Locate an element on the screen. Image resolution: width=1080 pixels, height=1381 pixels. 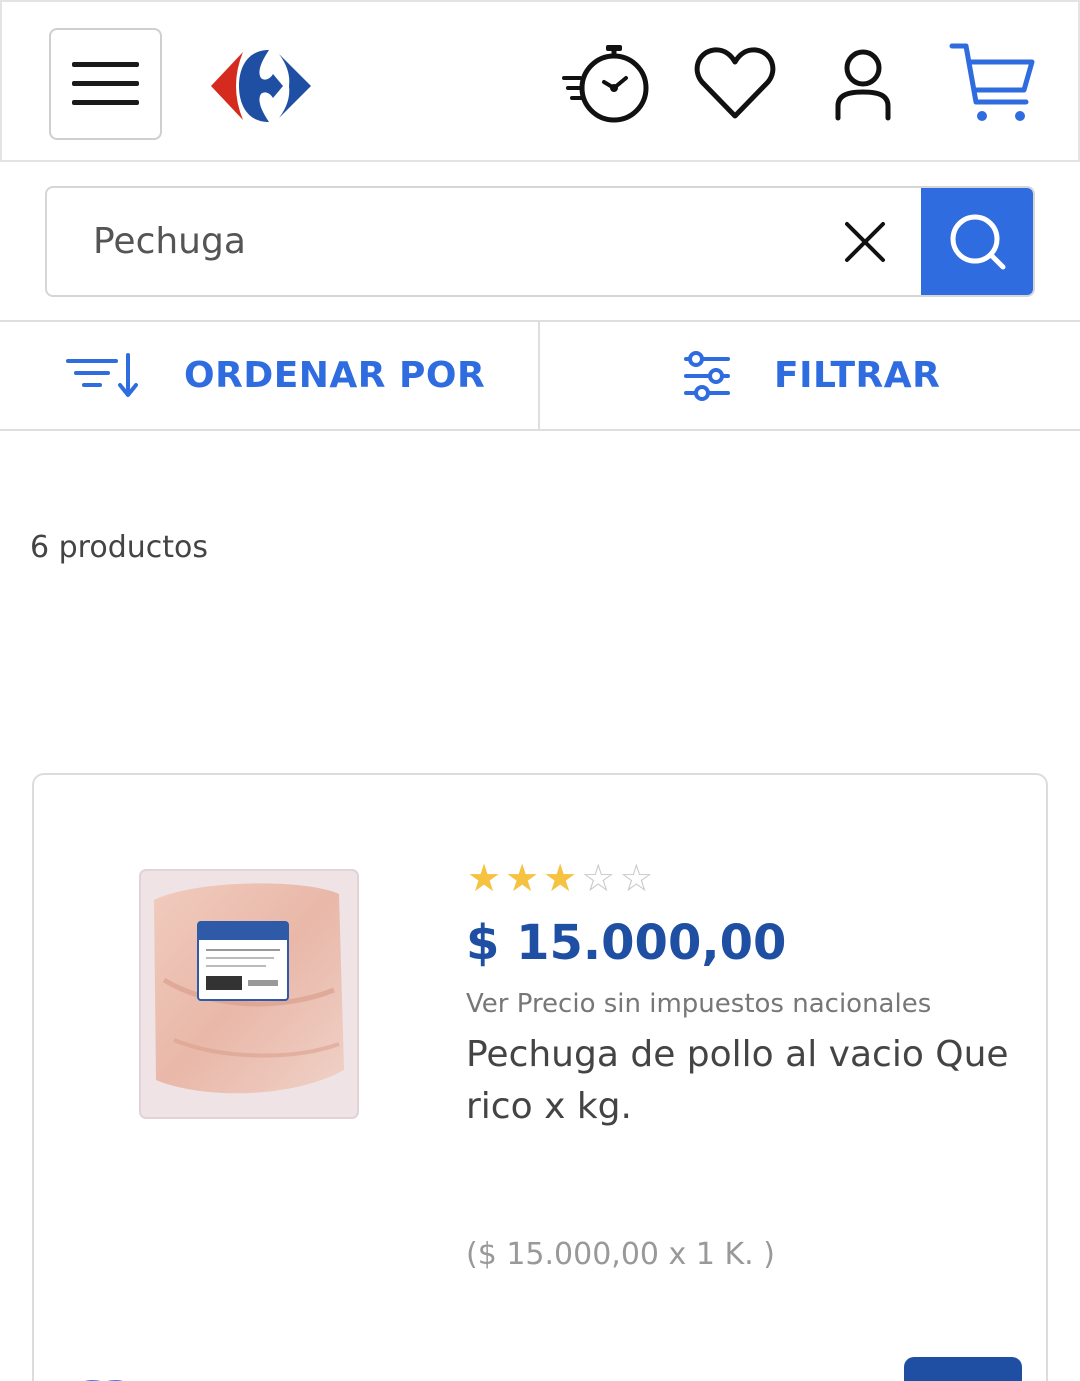
product-image is located at coordinates (249, 990).